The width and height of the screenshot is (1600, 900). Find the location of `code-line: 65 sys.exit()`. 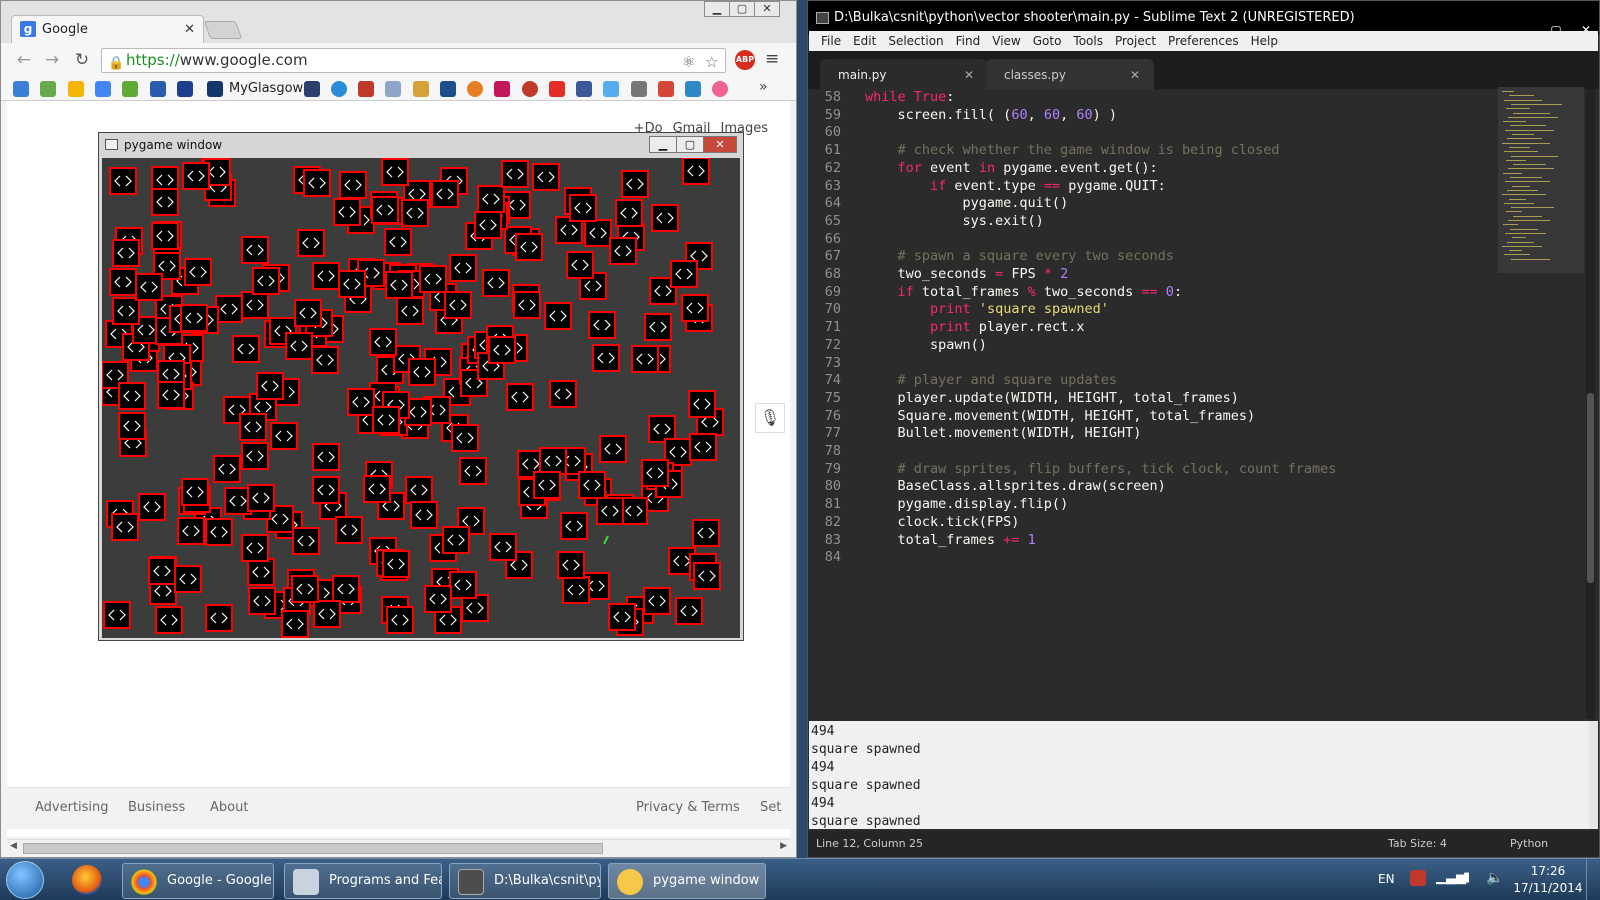

code-line: 65 sys.exit() is located at coordinates (1148, 222).